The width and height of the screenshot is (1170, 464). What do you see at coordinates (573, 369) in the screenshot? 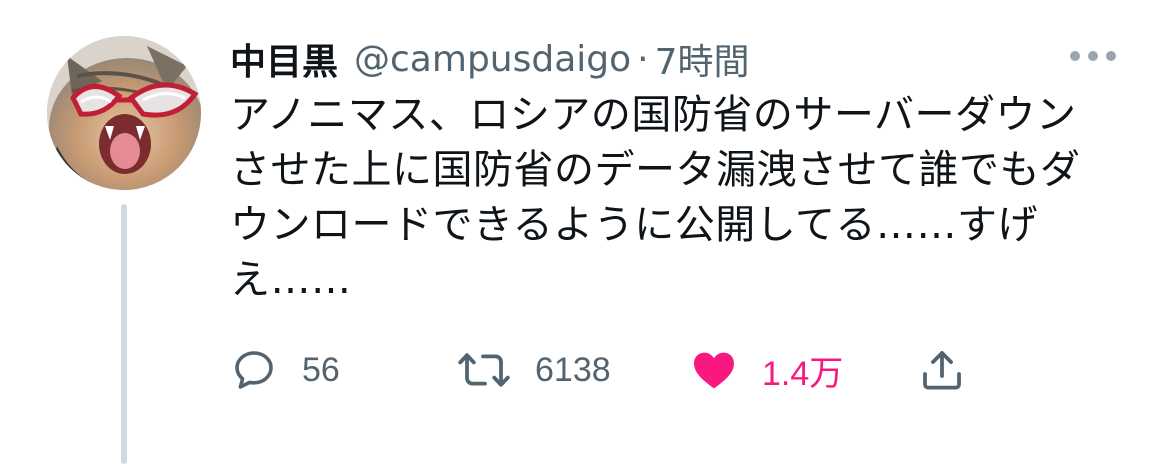
I see `retweet-count: 6138` at bounding box center [573, 369].